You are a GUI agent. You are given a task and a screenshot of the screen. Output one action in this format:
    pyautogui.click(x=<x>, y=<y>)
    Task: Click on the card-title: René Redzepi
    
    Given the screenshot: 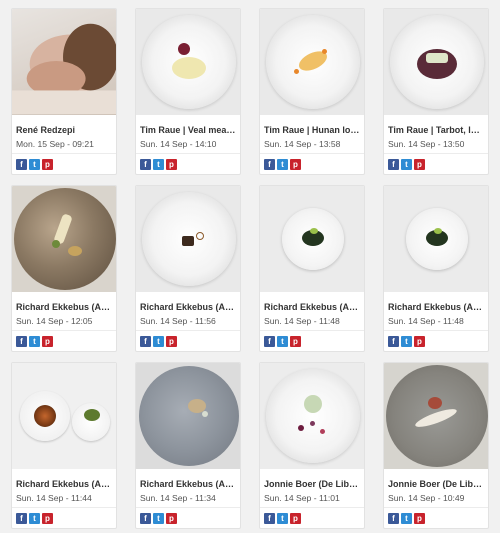 What is the action you would take?
    pyautogui.click(x=64, y=130)
    